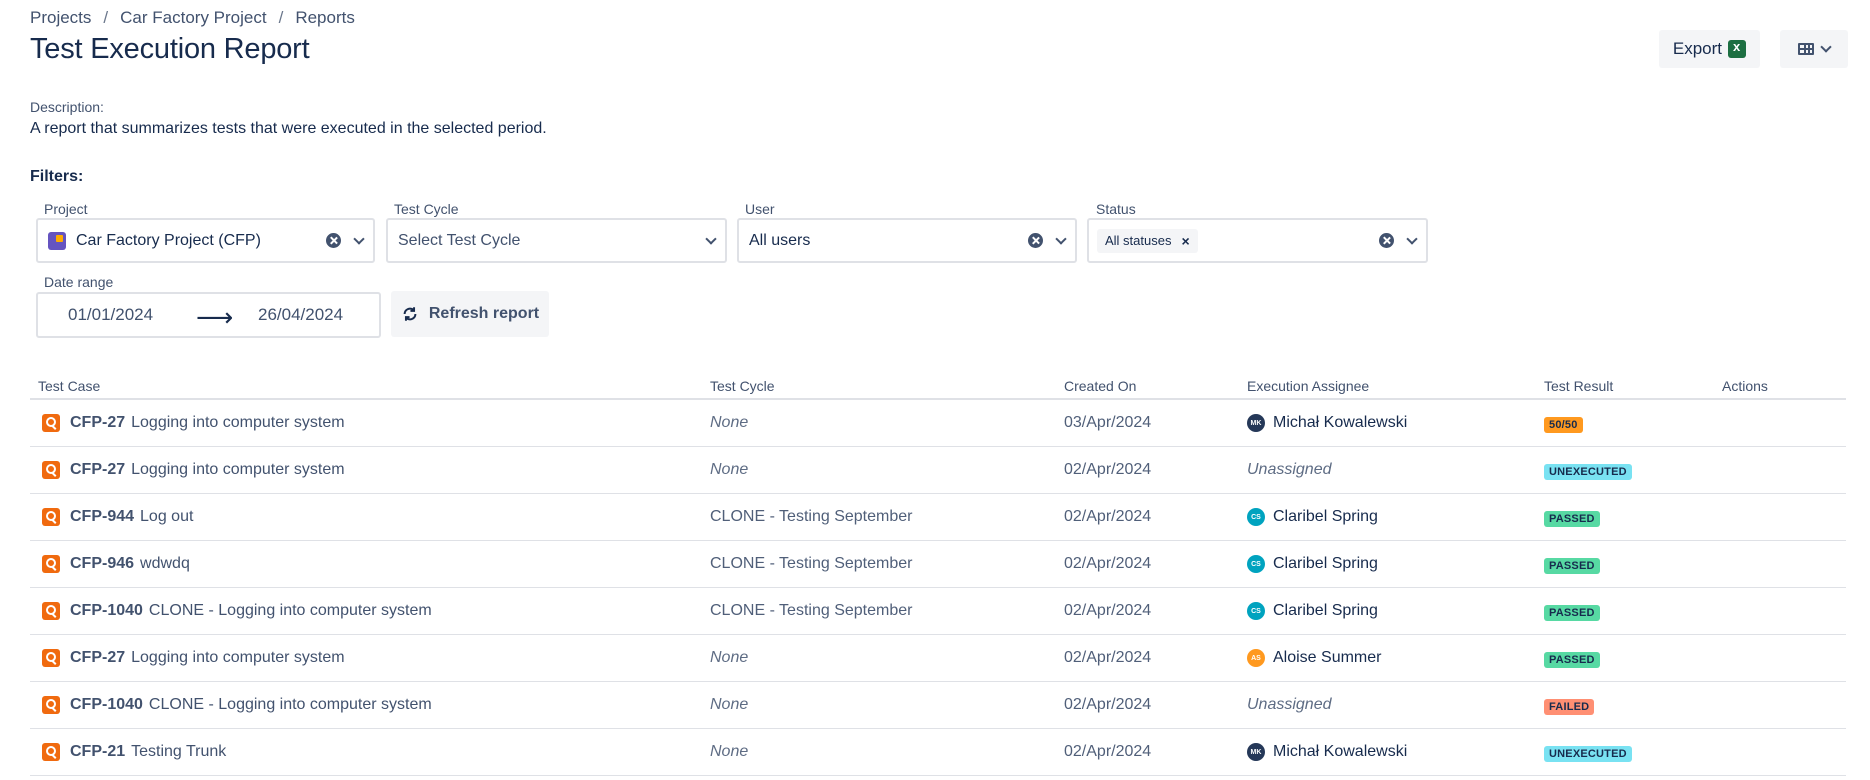  What do you see at coordinates (1308, 386) in the screenshot?
I see `column-header-assignee: Execution Assignee` at bounding box center [1308, 386].